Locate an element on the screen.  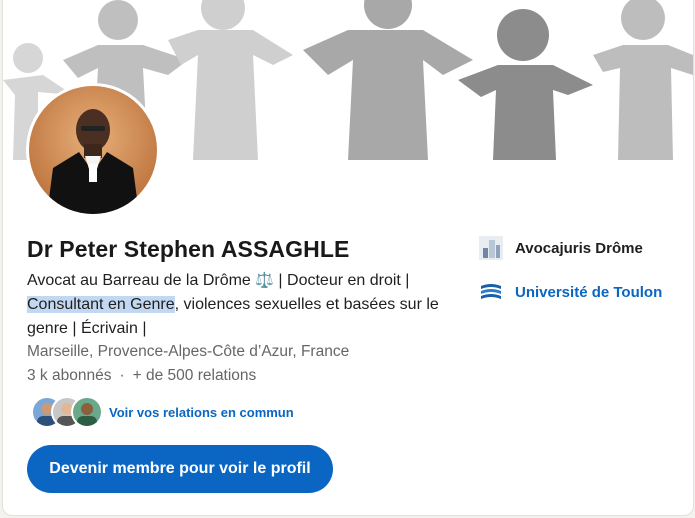
org-item-company: Avocajuris Drôme is located at coordinates (561, 248).